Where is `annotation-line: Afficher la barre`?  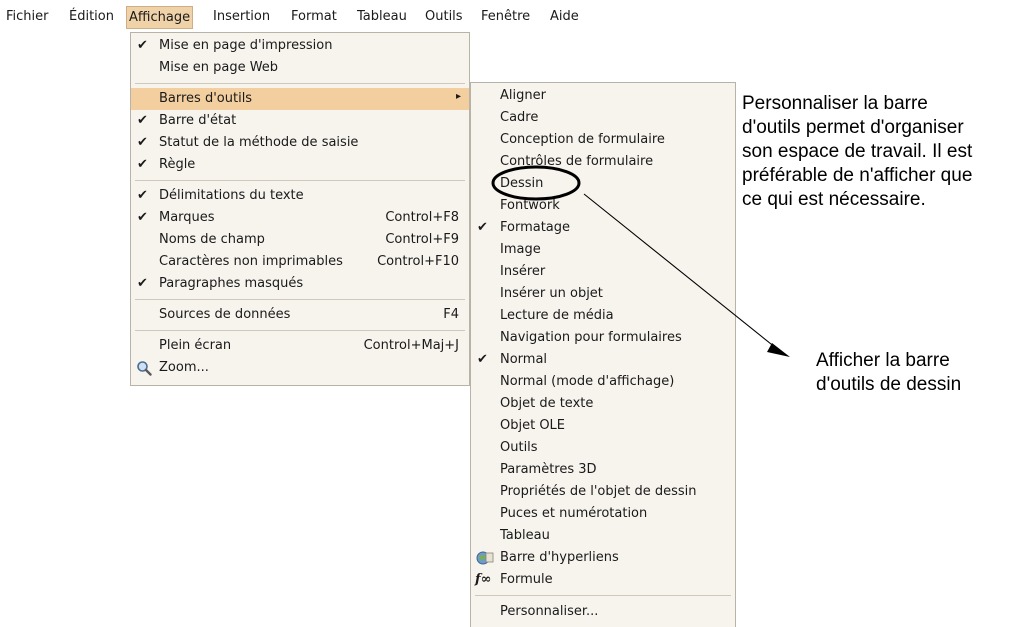 annotation-line: Afficher la barre is located at coordinates (883, 360).